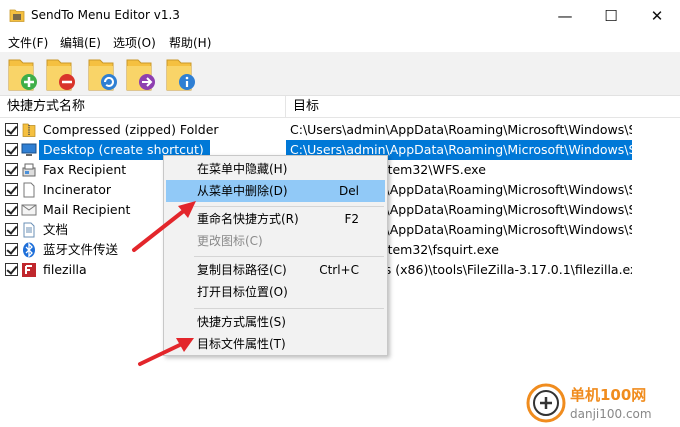 The height and width of the screenshot is (427, 680). Describe the element at coordinates (241, 322) in the screenshot. I see `menu-item-label: 快捷方式属性(S)` at that location.